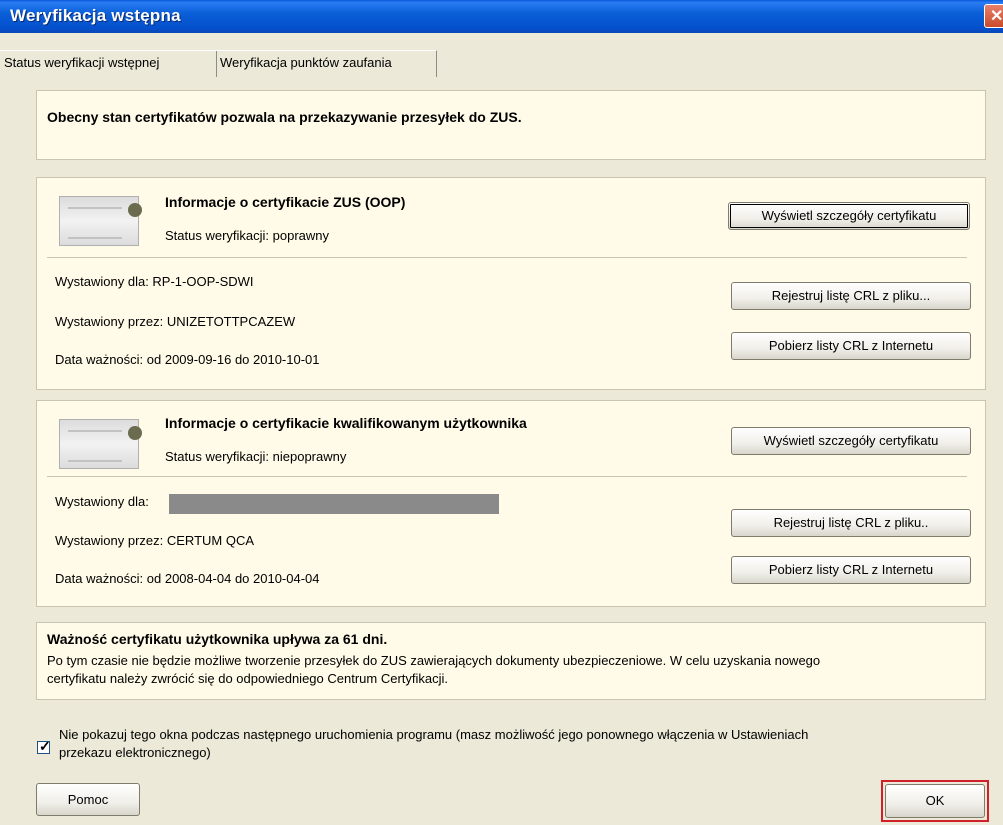  What do you see at coordinates (95, 15) in the screenshot?
I see `window-title: Weryfikacja wstępna` at bounding box center [95, 15].